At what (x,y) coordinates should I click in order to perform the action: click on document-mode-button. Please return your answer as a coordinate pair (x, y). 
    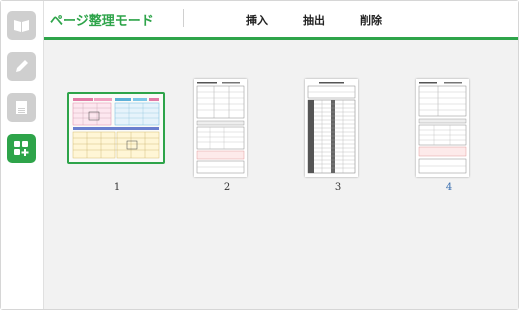
    Looking at the image, I should click on (21, 107).